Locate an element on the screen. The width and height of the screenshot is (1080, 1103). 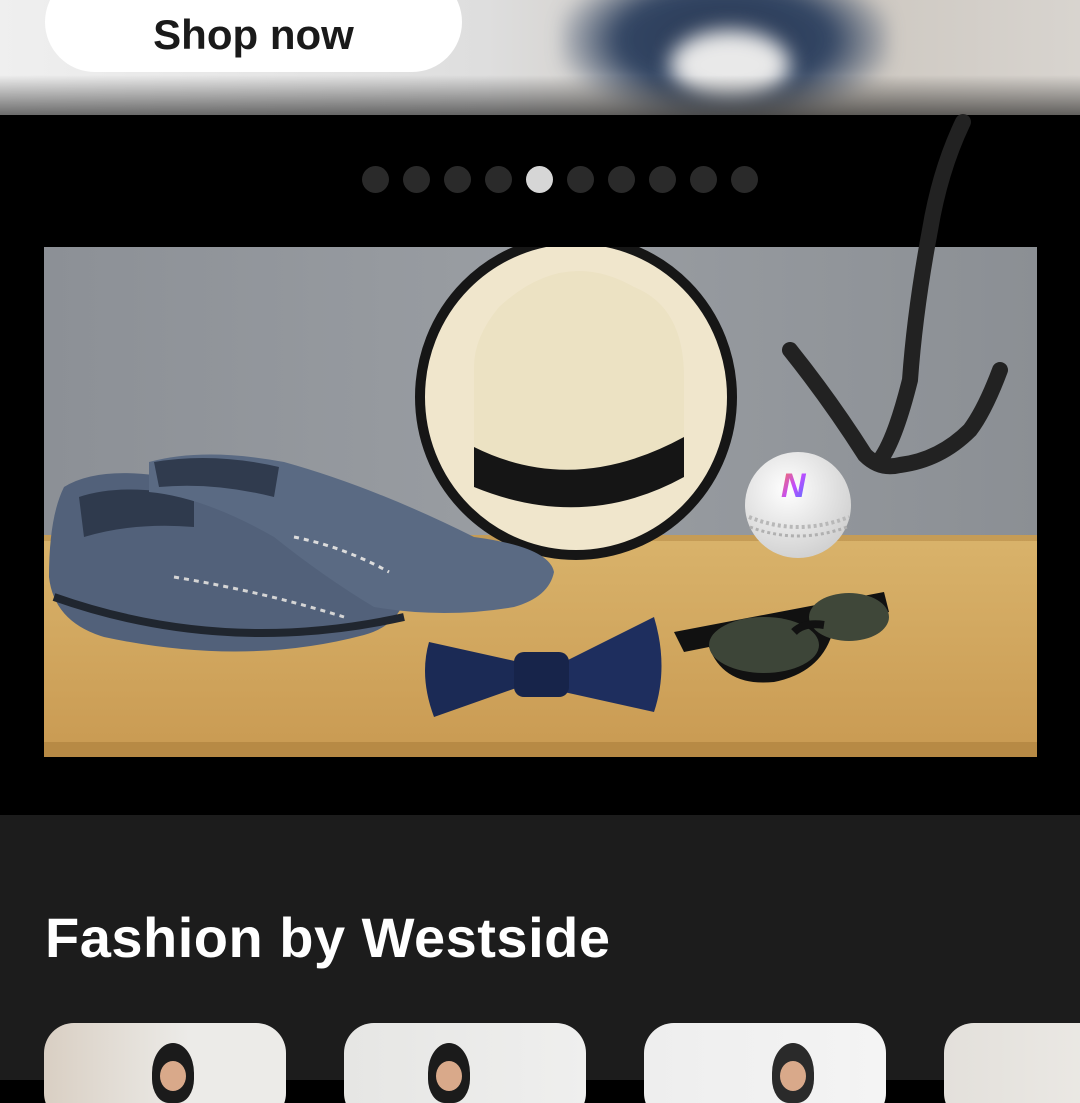
section-title: Fashion by Westside is located at coordinates (328, 937).